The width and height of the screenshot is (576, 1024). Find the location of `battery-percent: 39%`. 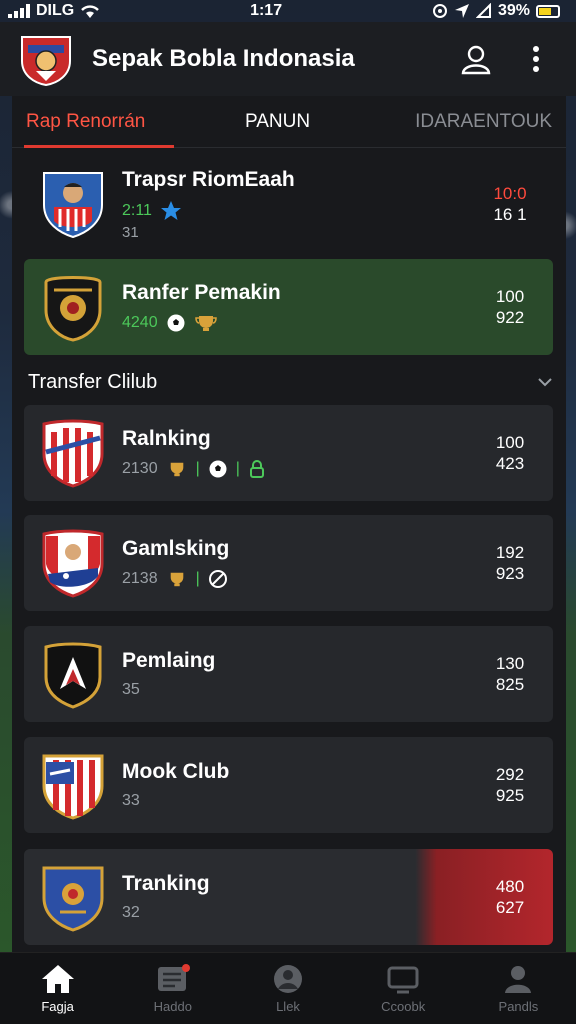

battery-percent: 39% is located at coordinates (513, 10).